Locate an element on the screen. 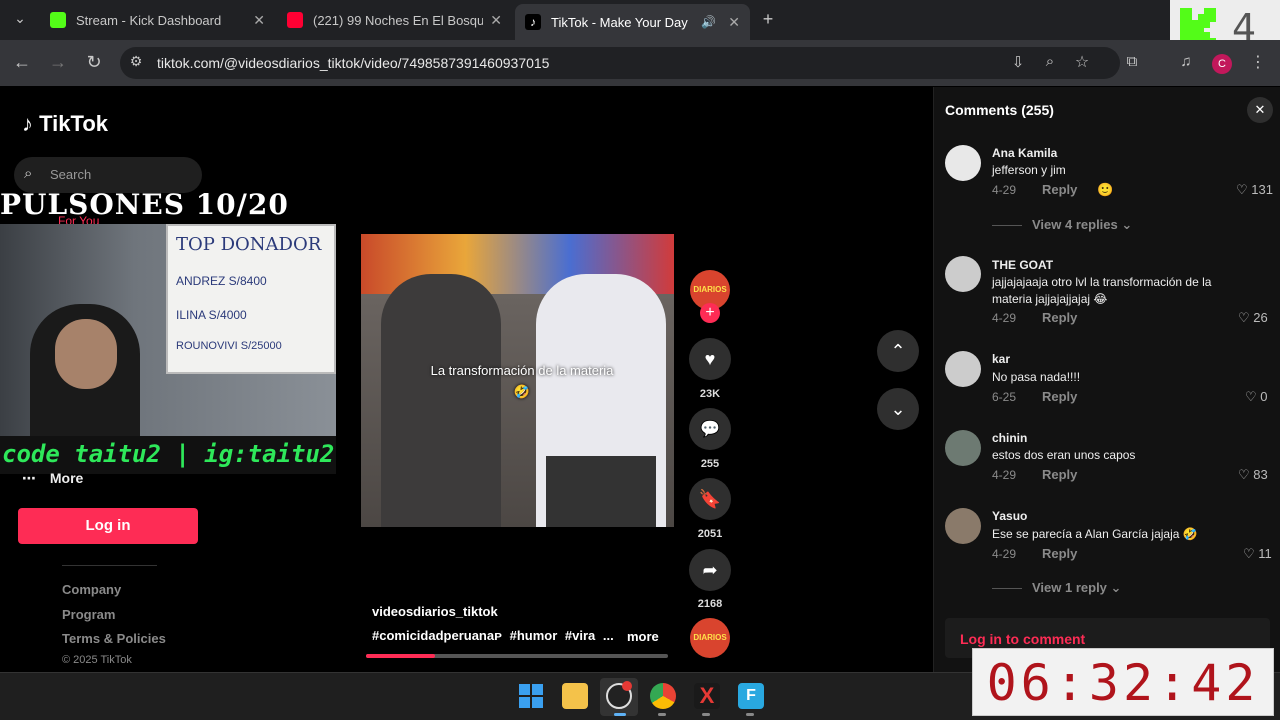 Image resolution: width=1280 pixels, height=720 pixels. chevron-down-icon: ⌄ is located at coordinates (1127, 224).